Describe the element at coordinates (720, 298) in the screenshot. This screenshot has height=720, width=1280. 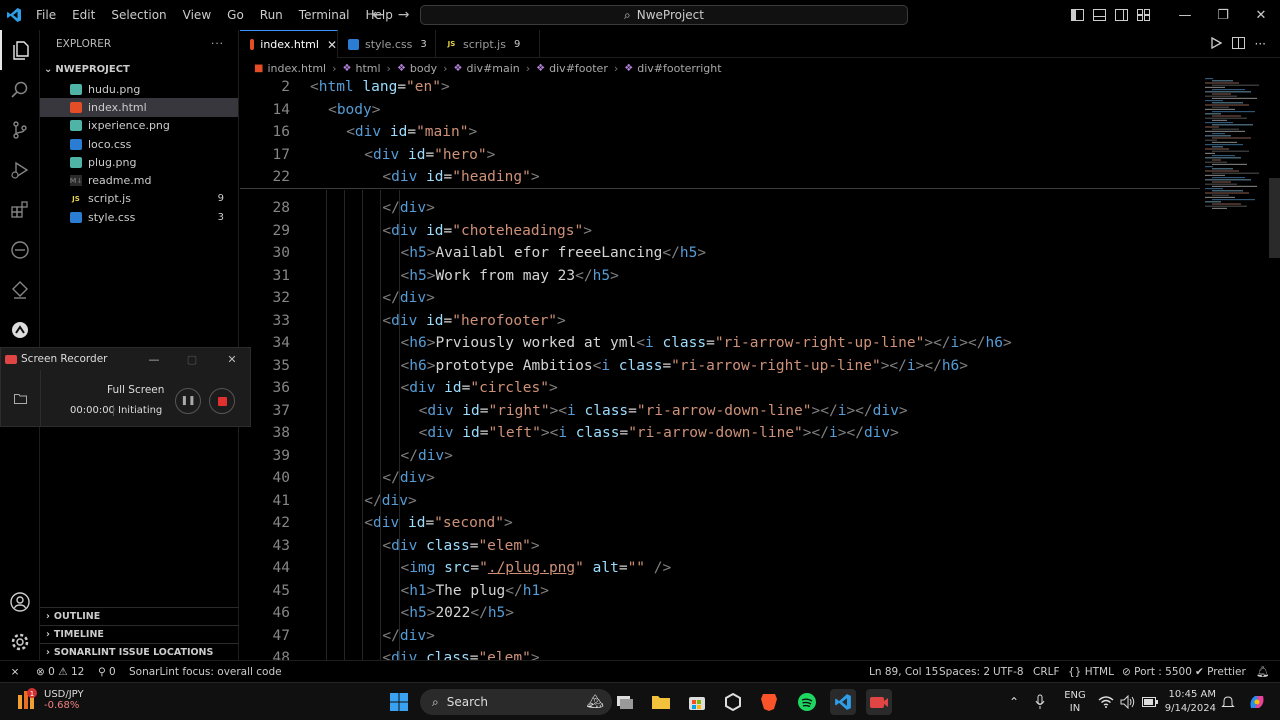
I see `code-line: 32 </div>` at that location.